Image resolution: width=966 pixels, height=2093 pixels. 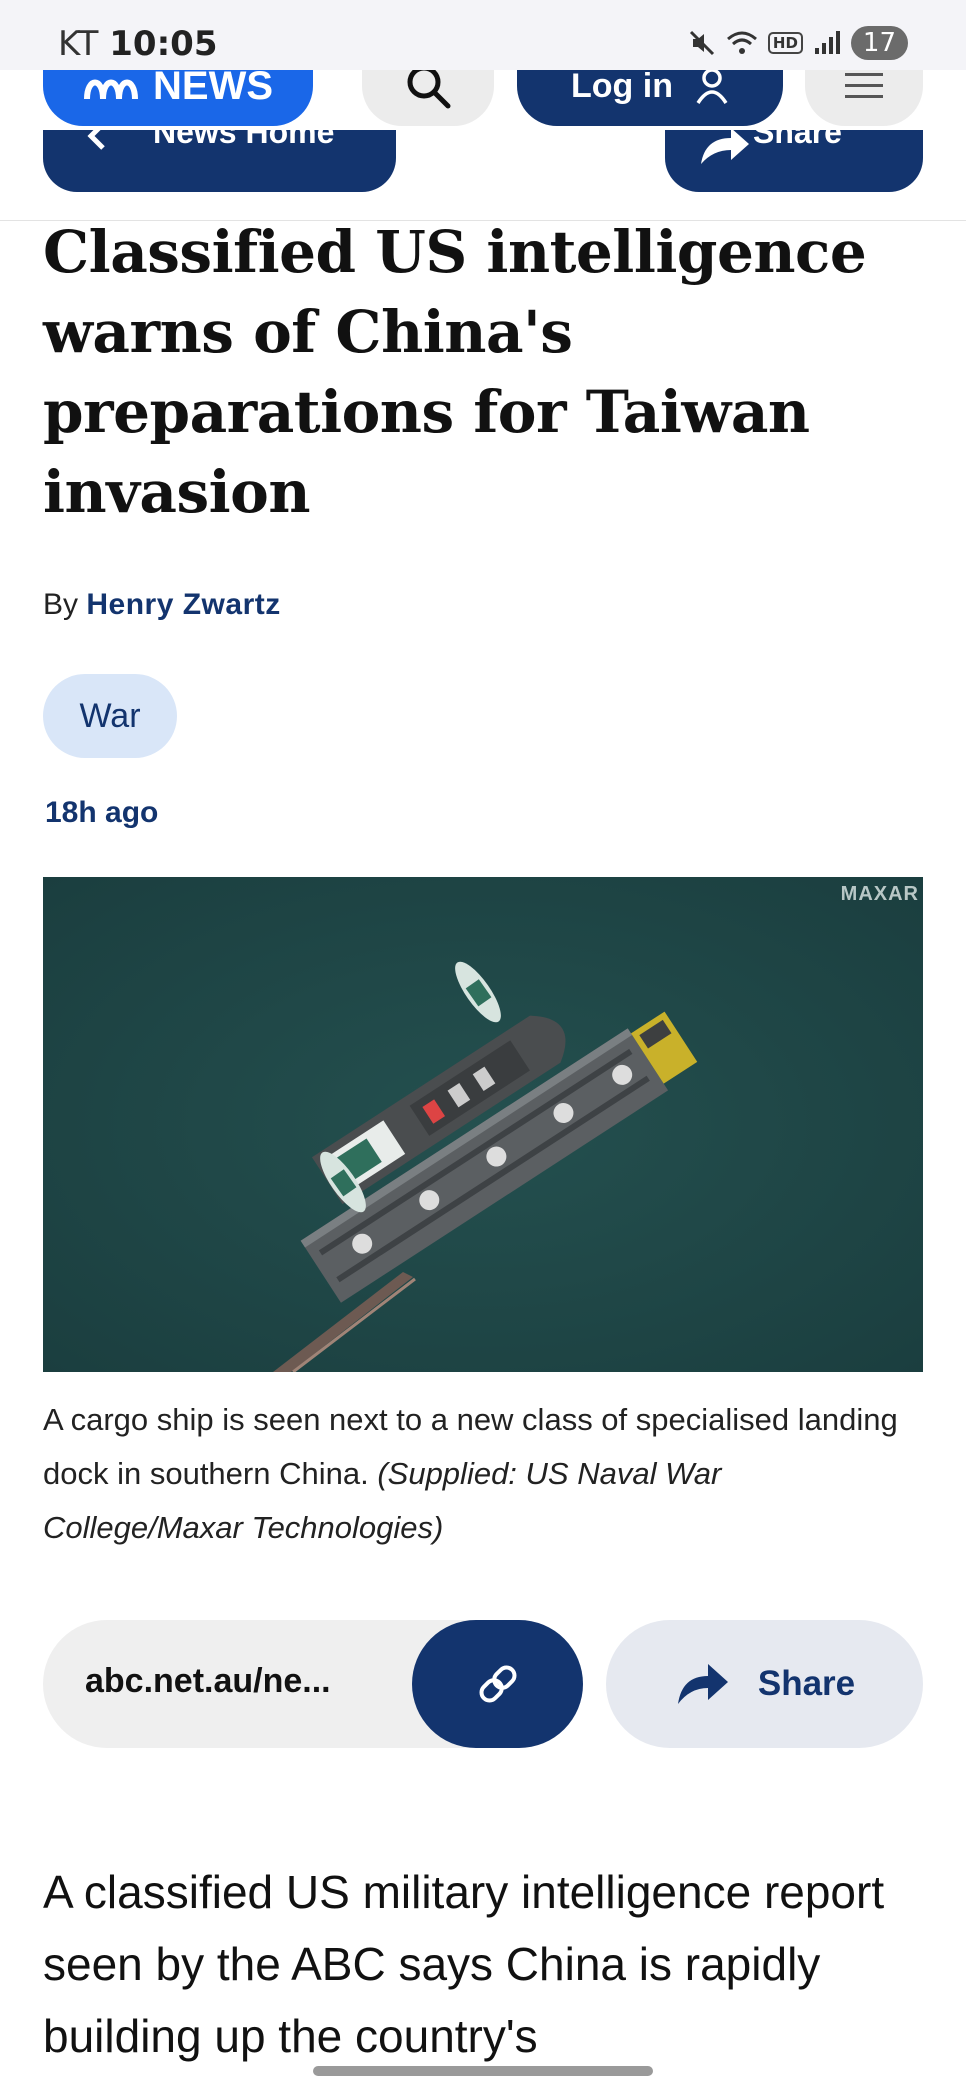 What do you see at coordinates (102, 812) in the screenshot?
I see `article-timestamp: 18h ago` at bounding box center [102, 812].